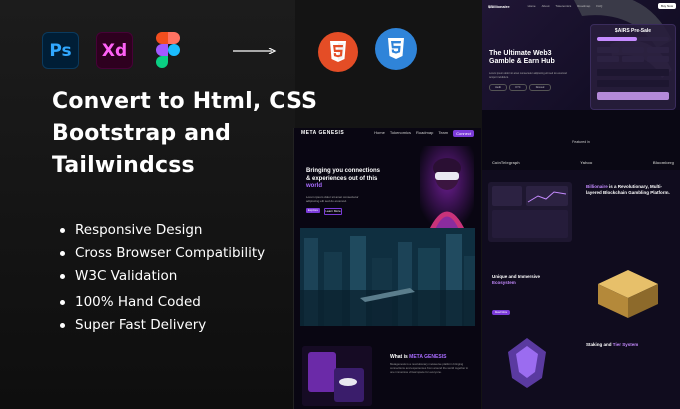 Image resolution: width=680 pixels, height=409 pixels. What do you see at coordinates (581, 369) in the screenshot?
I see `web3-staking-section: Staking and Tier System` at bounding box center [581, 369].